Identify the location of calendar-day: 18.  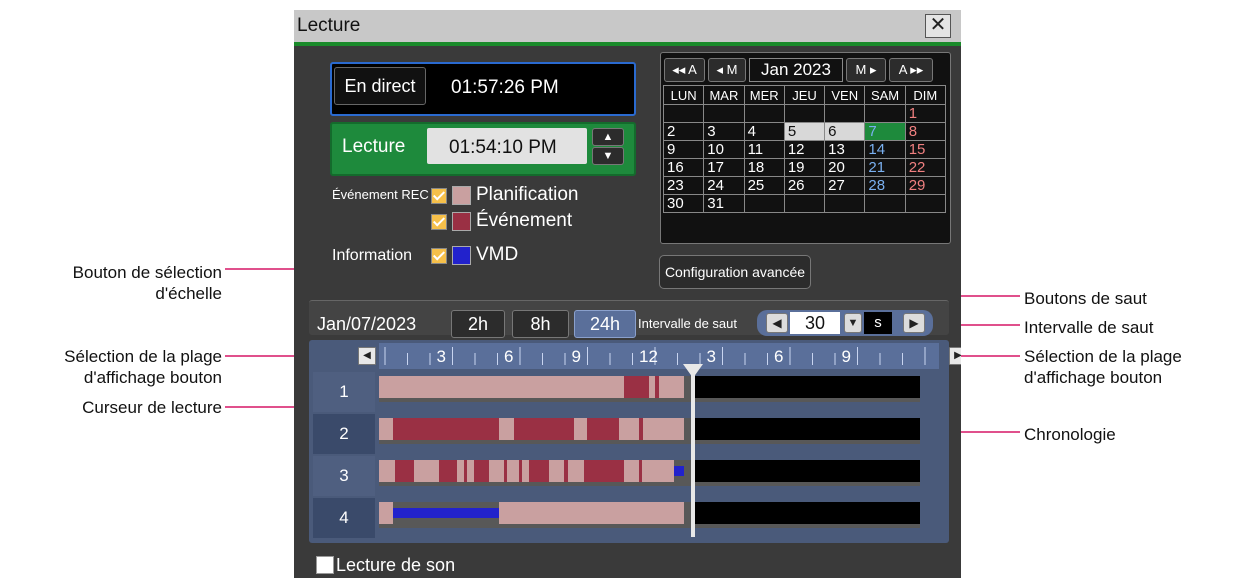
(764, 167).